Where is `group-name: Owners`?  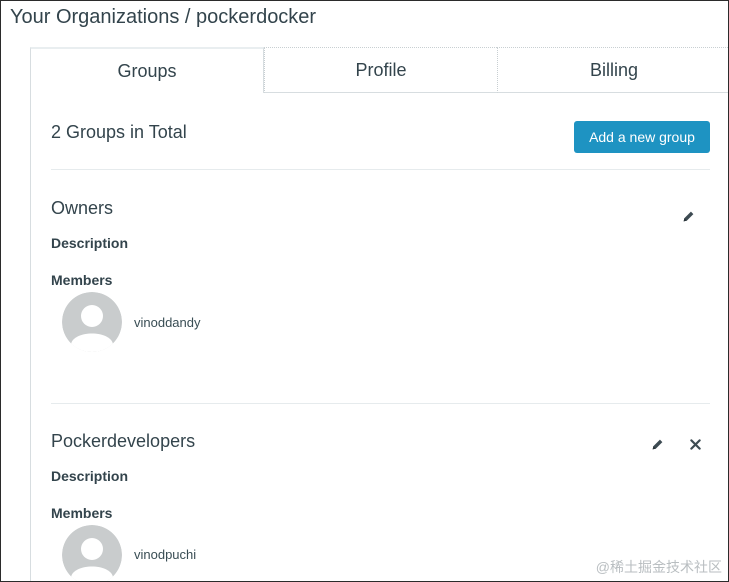
group-name: Owners is located at coordinates (82, 208).